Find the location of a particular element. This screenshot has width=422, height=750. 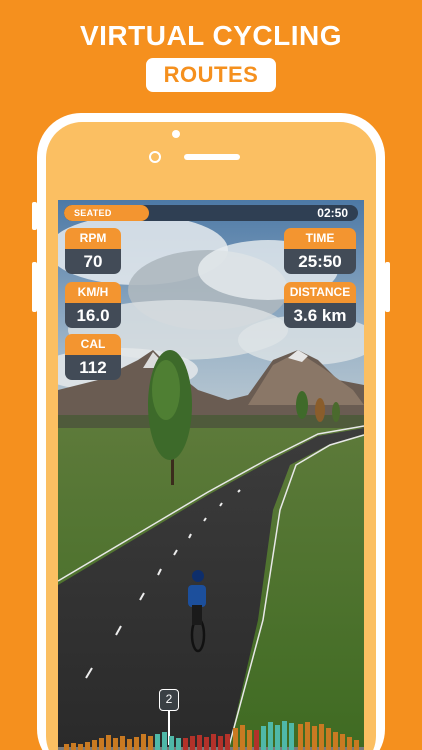

phone-side-button-left is located at coordinates (34, 216).